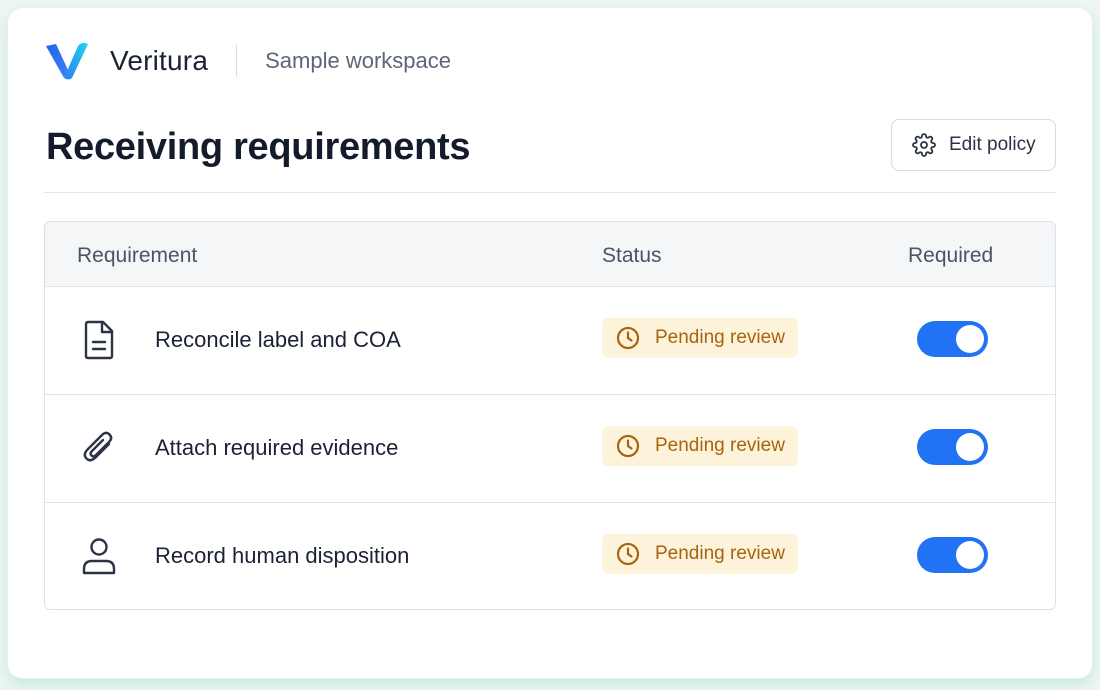  I want to click on table-row: Record human disposition Pending review, so click(550, 555).